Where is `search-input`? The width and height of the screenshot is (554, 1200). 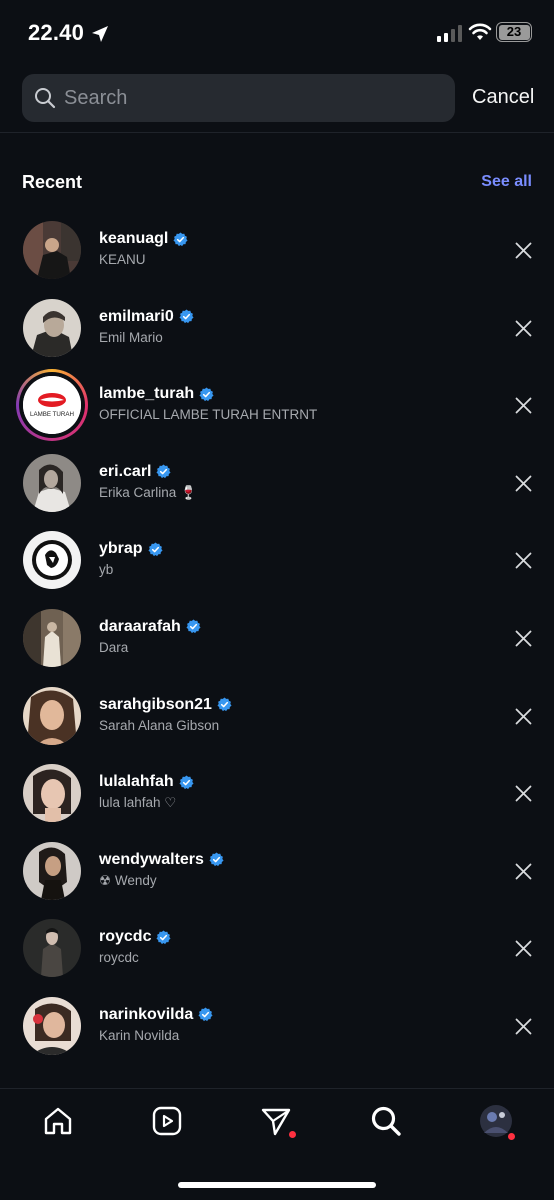 search-input is located at coordinates (254, 98).